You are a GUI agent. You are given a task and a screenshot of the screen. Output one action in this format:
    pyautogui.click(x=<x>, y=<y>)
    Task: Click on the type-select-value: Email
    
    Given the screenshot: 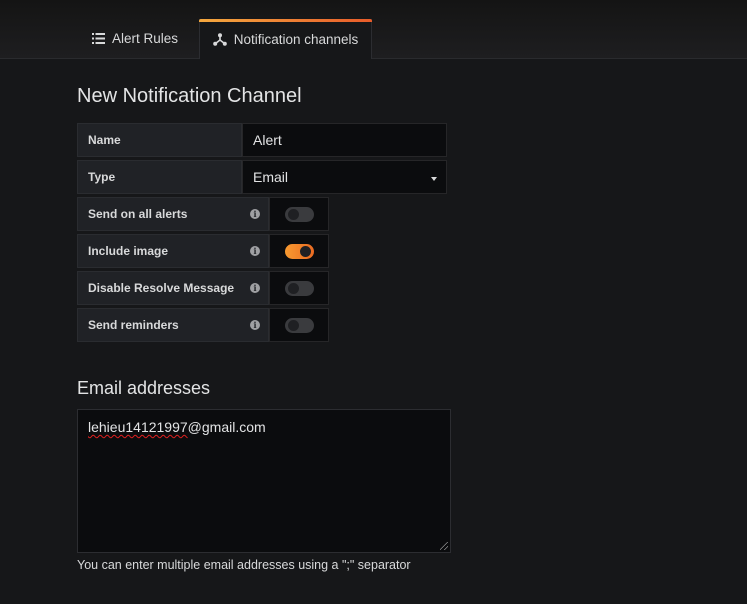 What is the action you would take?
    pyautogui.click(x=271, y=177)
    